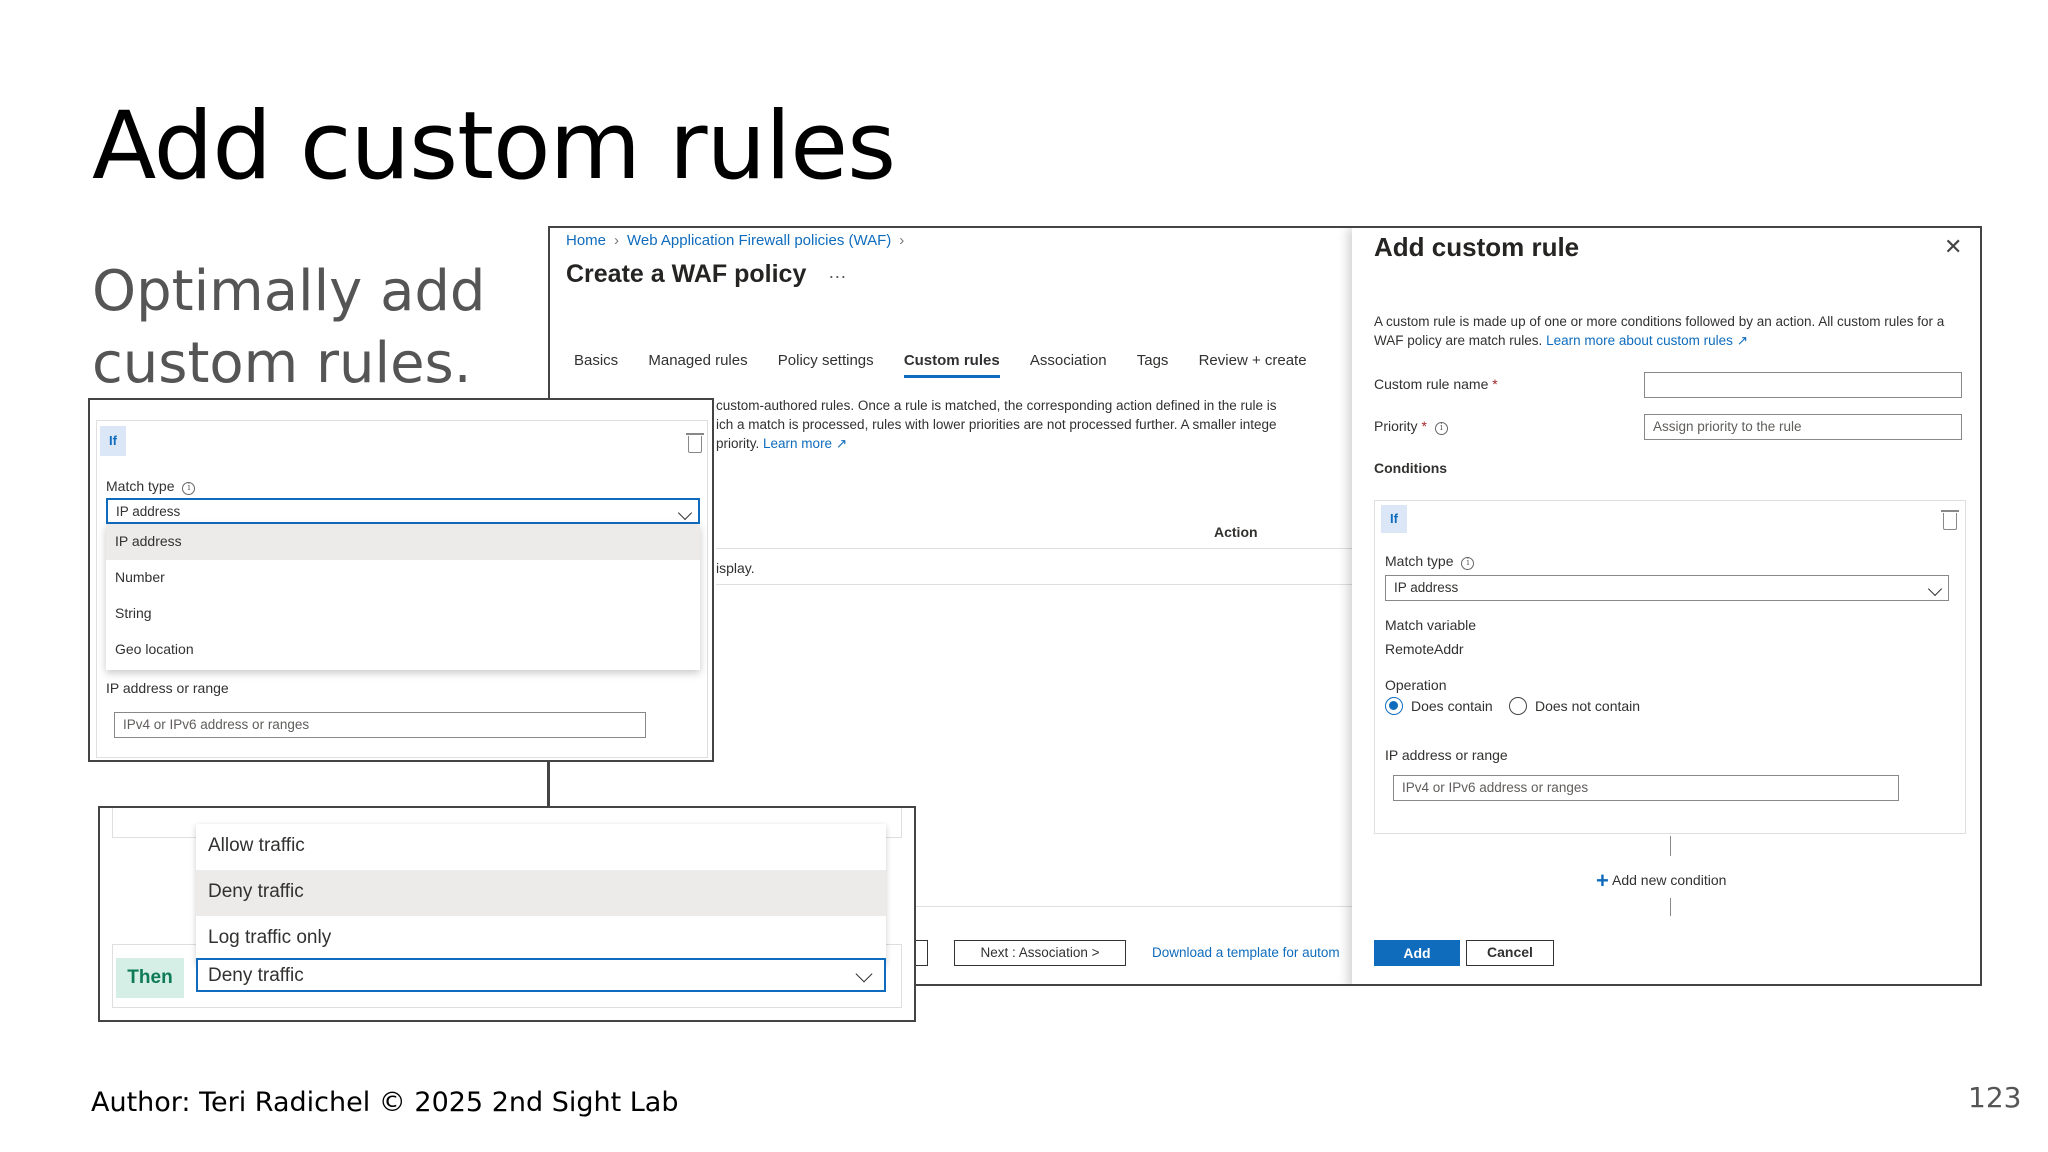 The image size is (2048, 1152). Describe the element at coordinates (1477, 247) in the screenshot. I see `panel-title: Add custom rule` at that location.